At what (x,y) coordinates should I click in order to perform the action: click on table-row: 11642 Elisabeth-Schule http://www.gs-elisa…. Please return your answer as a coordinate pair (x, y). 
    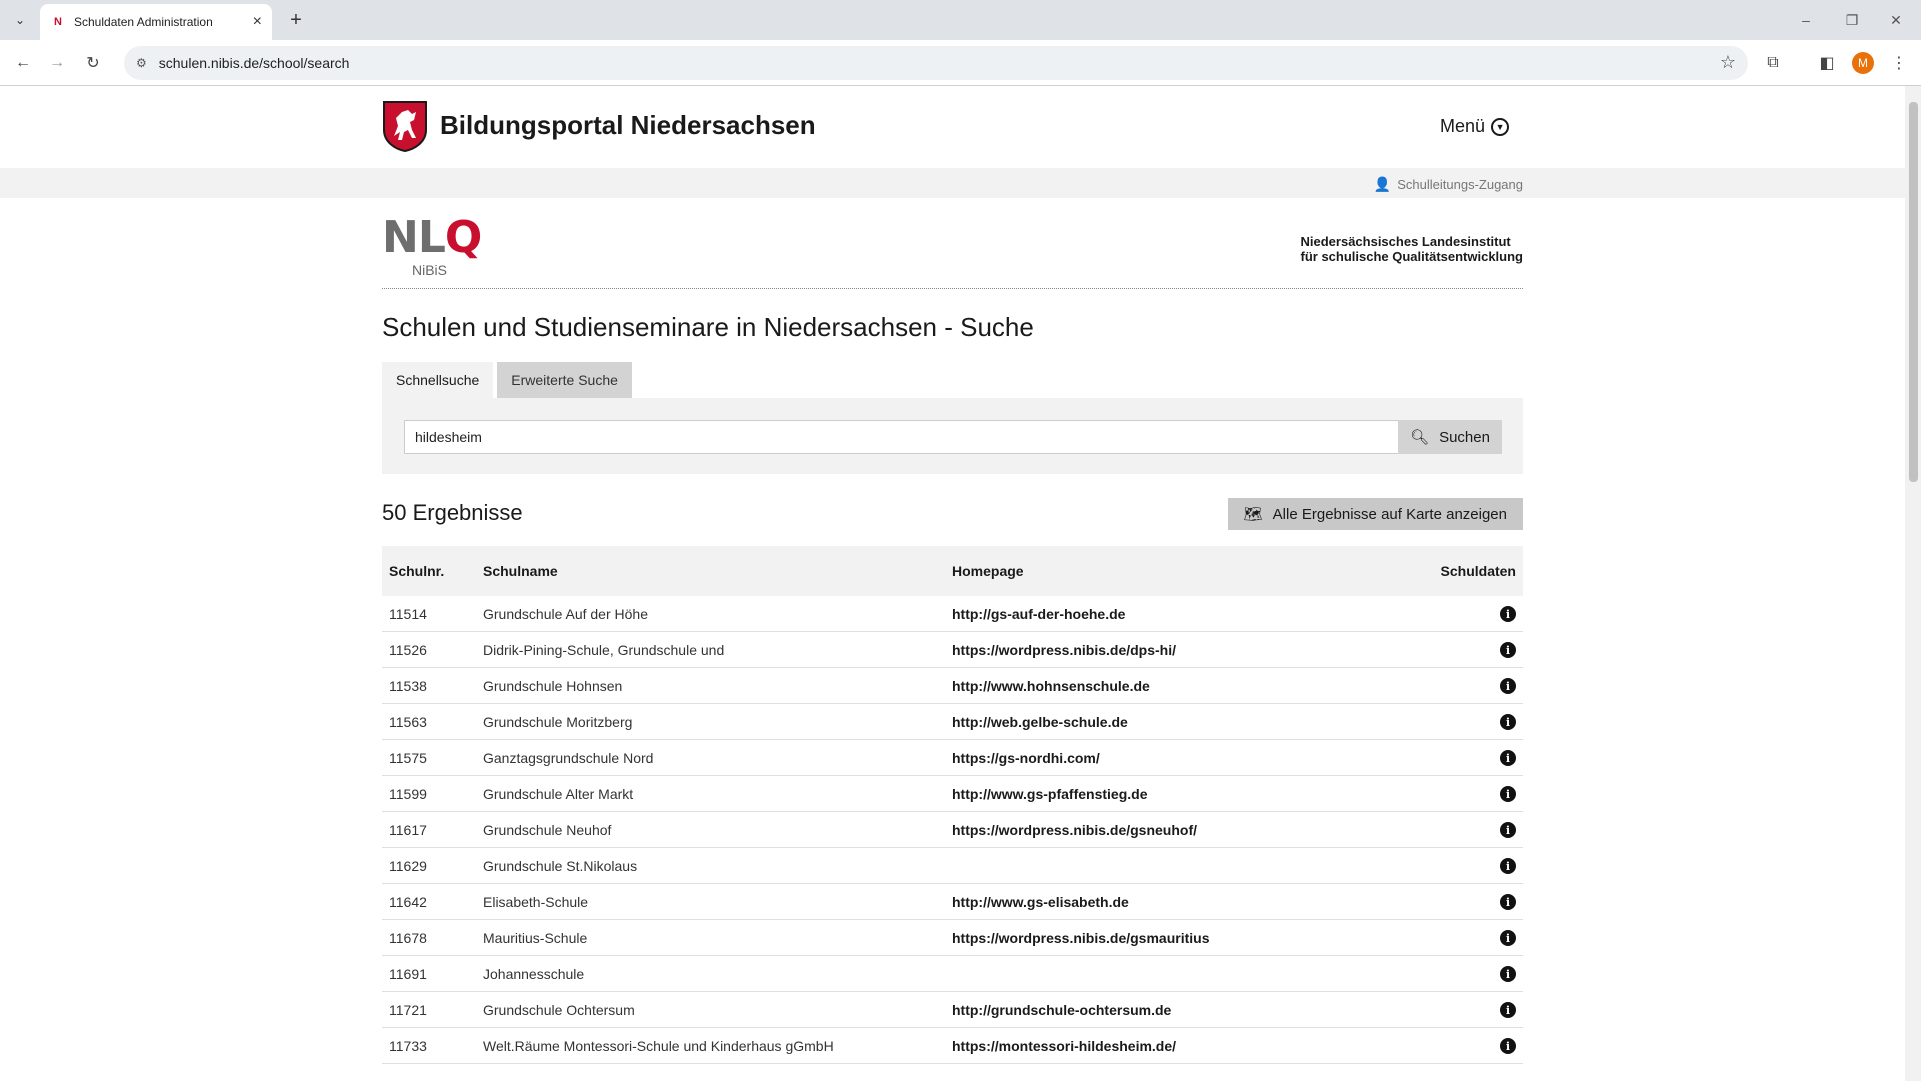
    Looking at the image, I should click on (952, 902).